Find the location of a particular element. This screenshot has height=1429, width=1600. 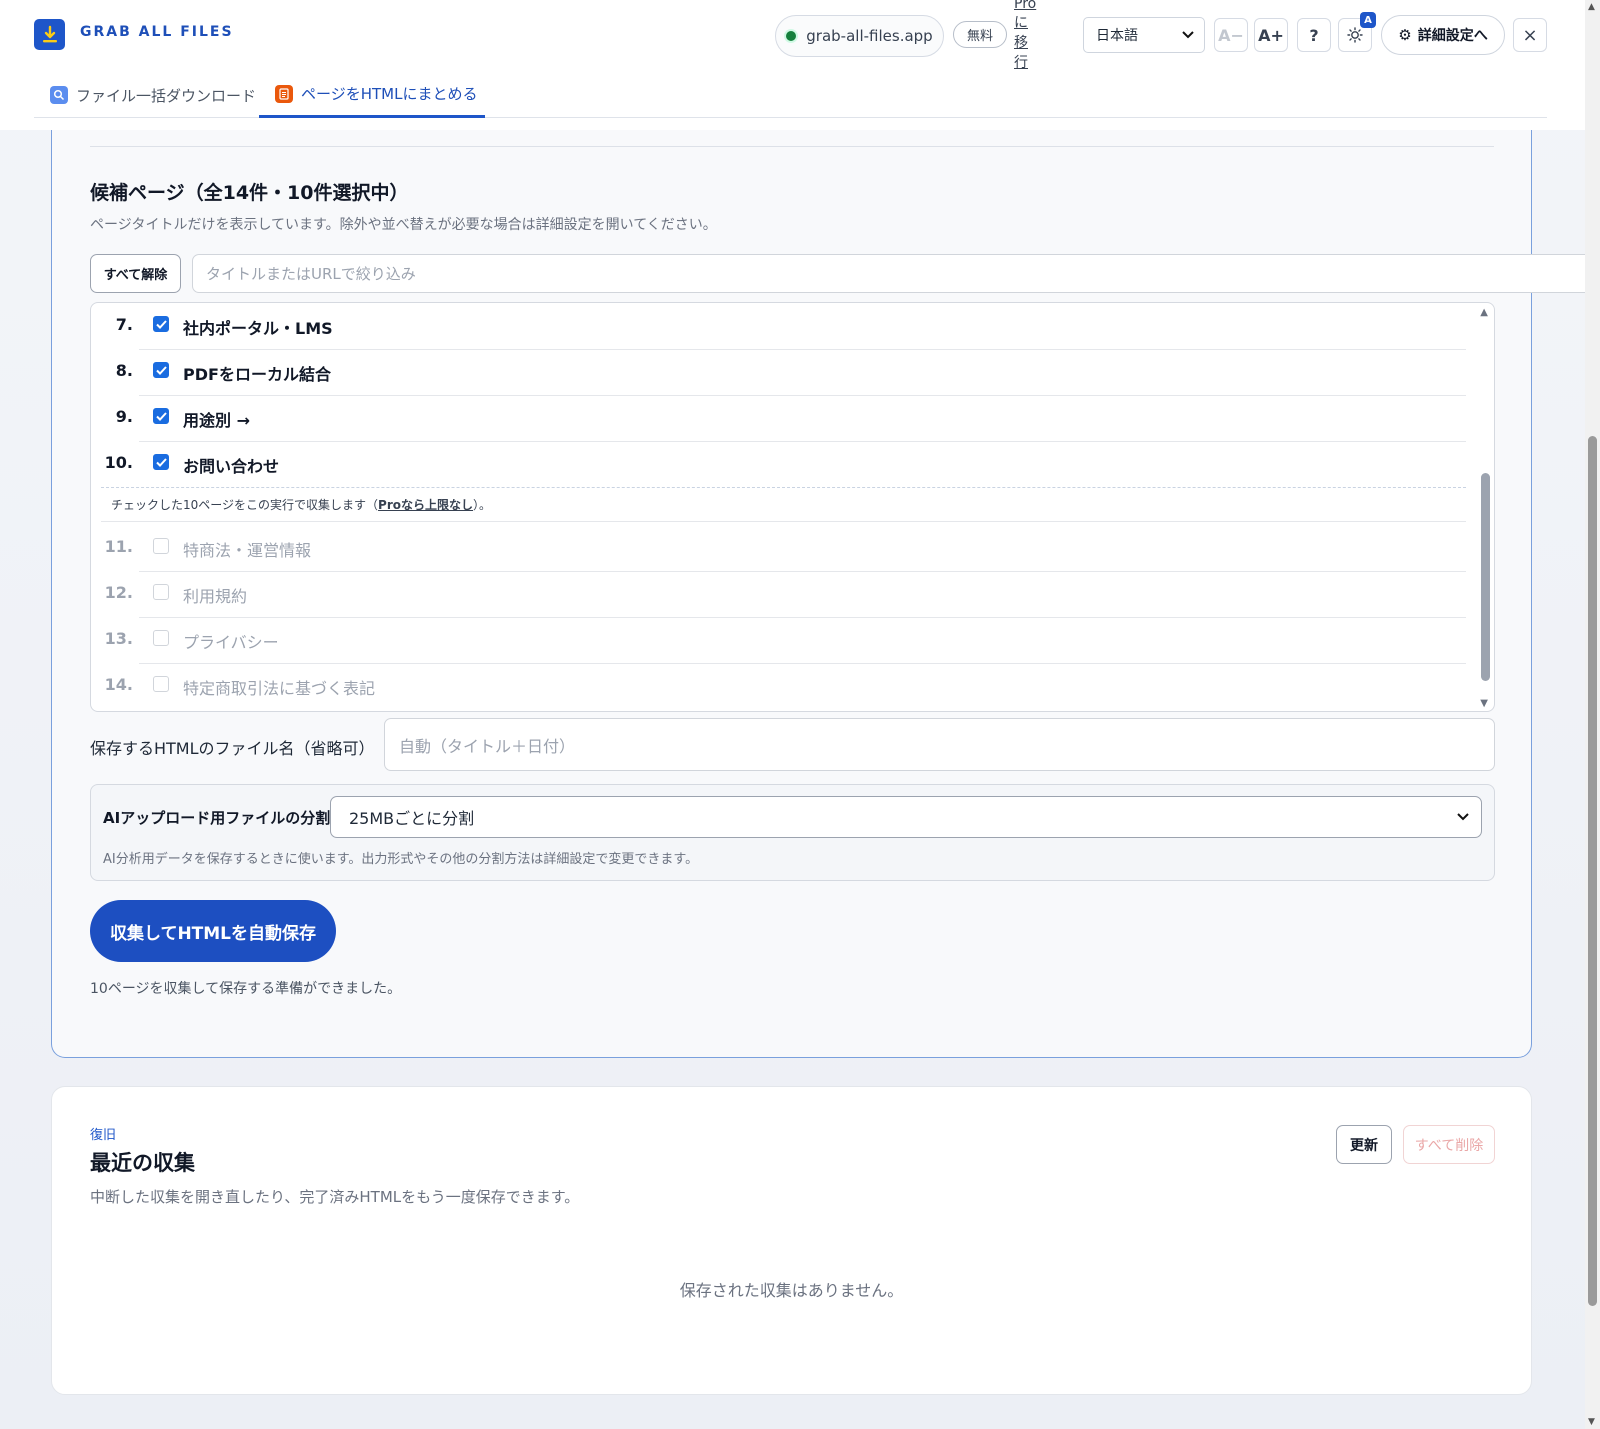

item-number: 10. is located at coordinates (118, 462).